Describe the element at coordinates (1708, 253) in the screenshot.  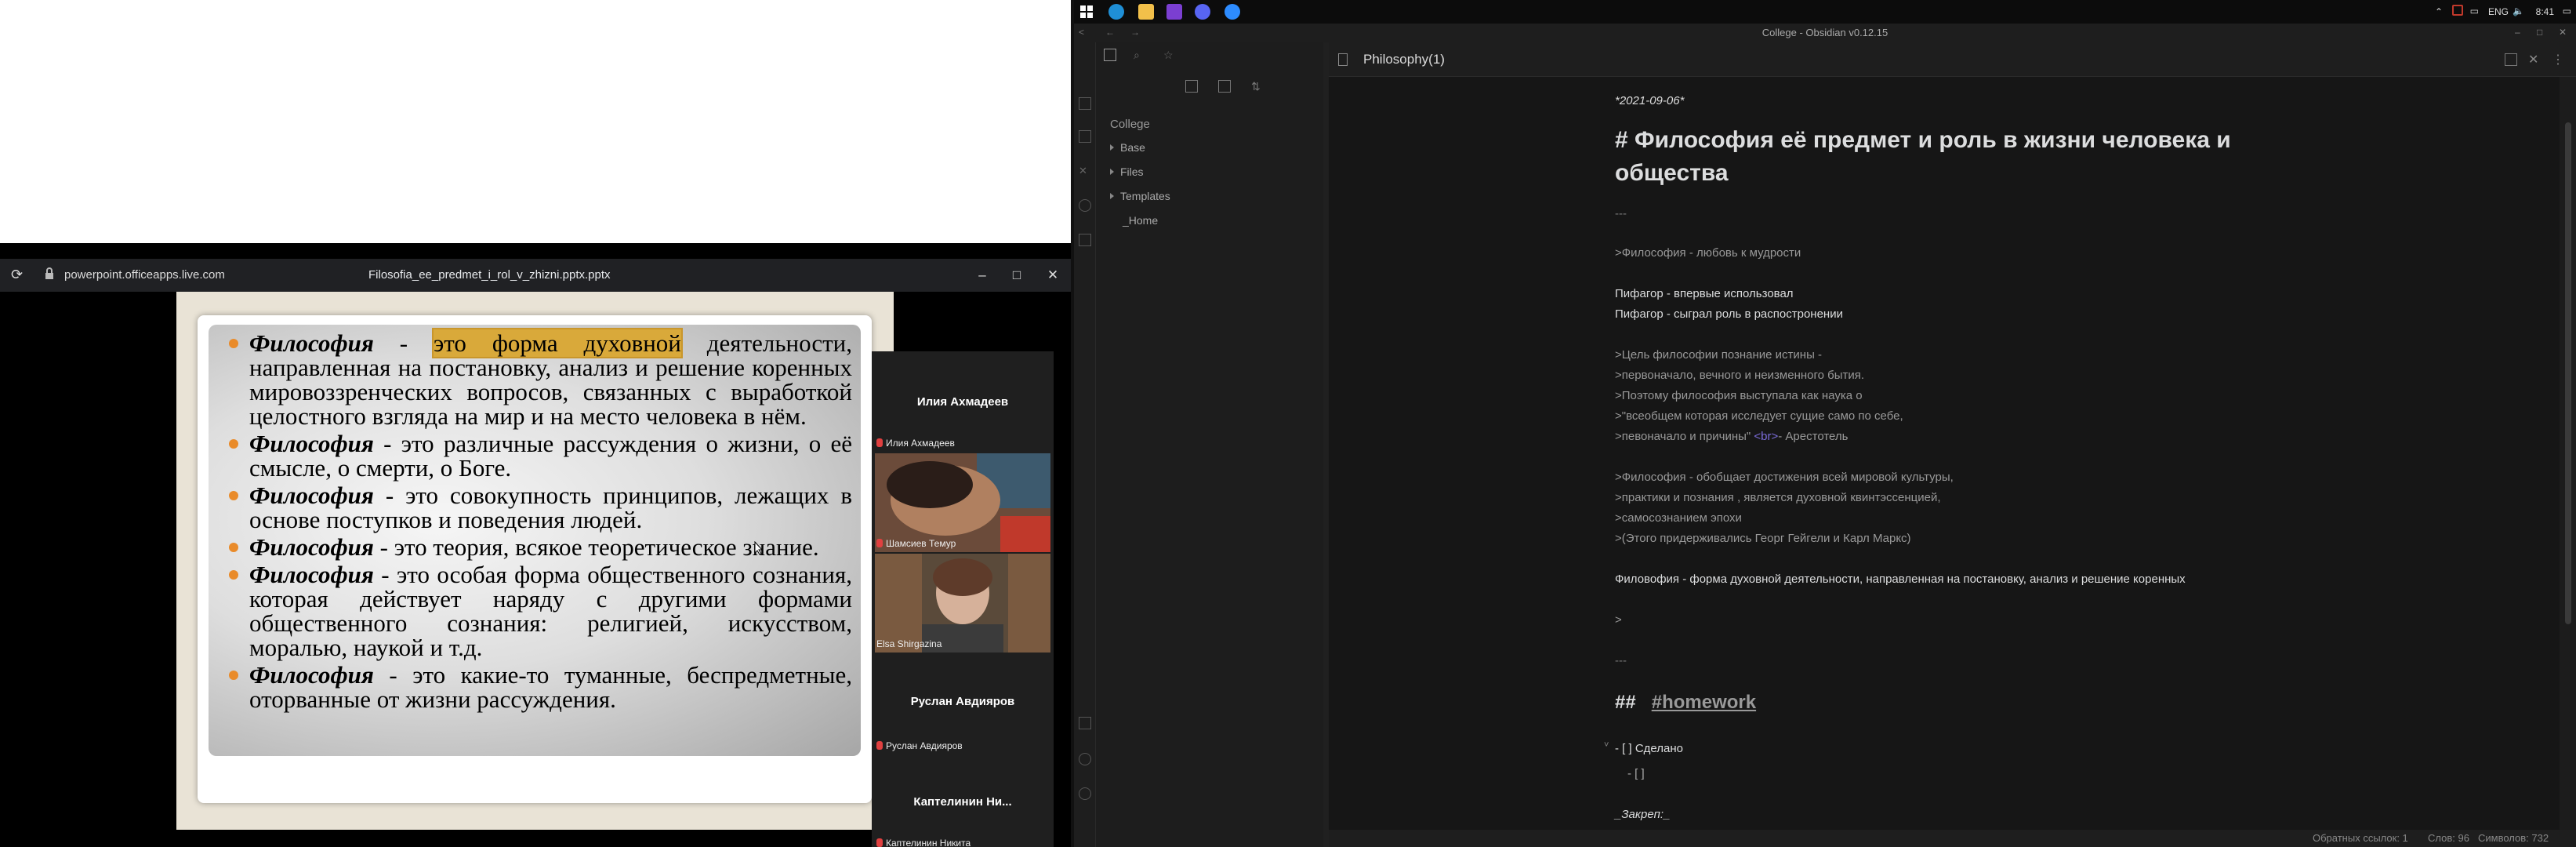
I see `quote-line: >Философия - любовь к мудрости` at that location.